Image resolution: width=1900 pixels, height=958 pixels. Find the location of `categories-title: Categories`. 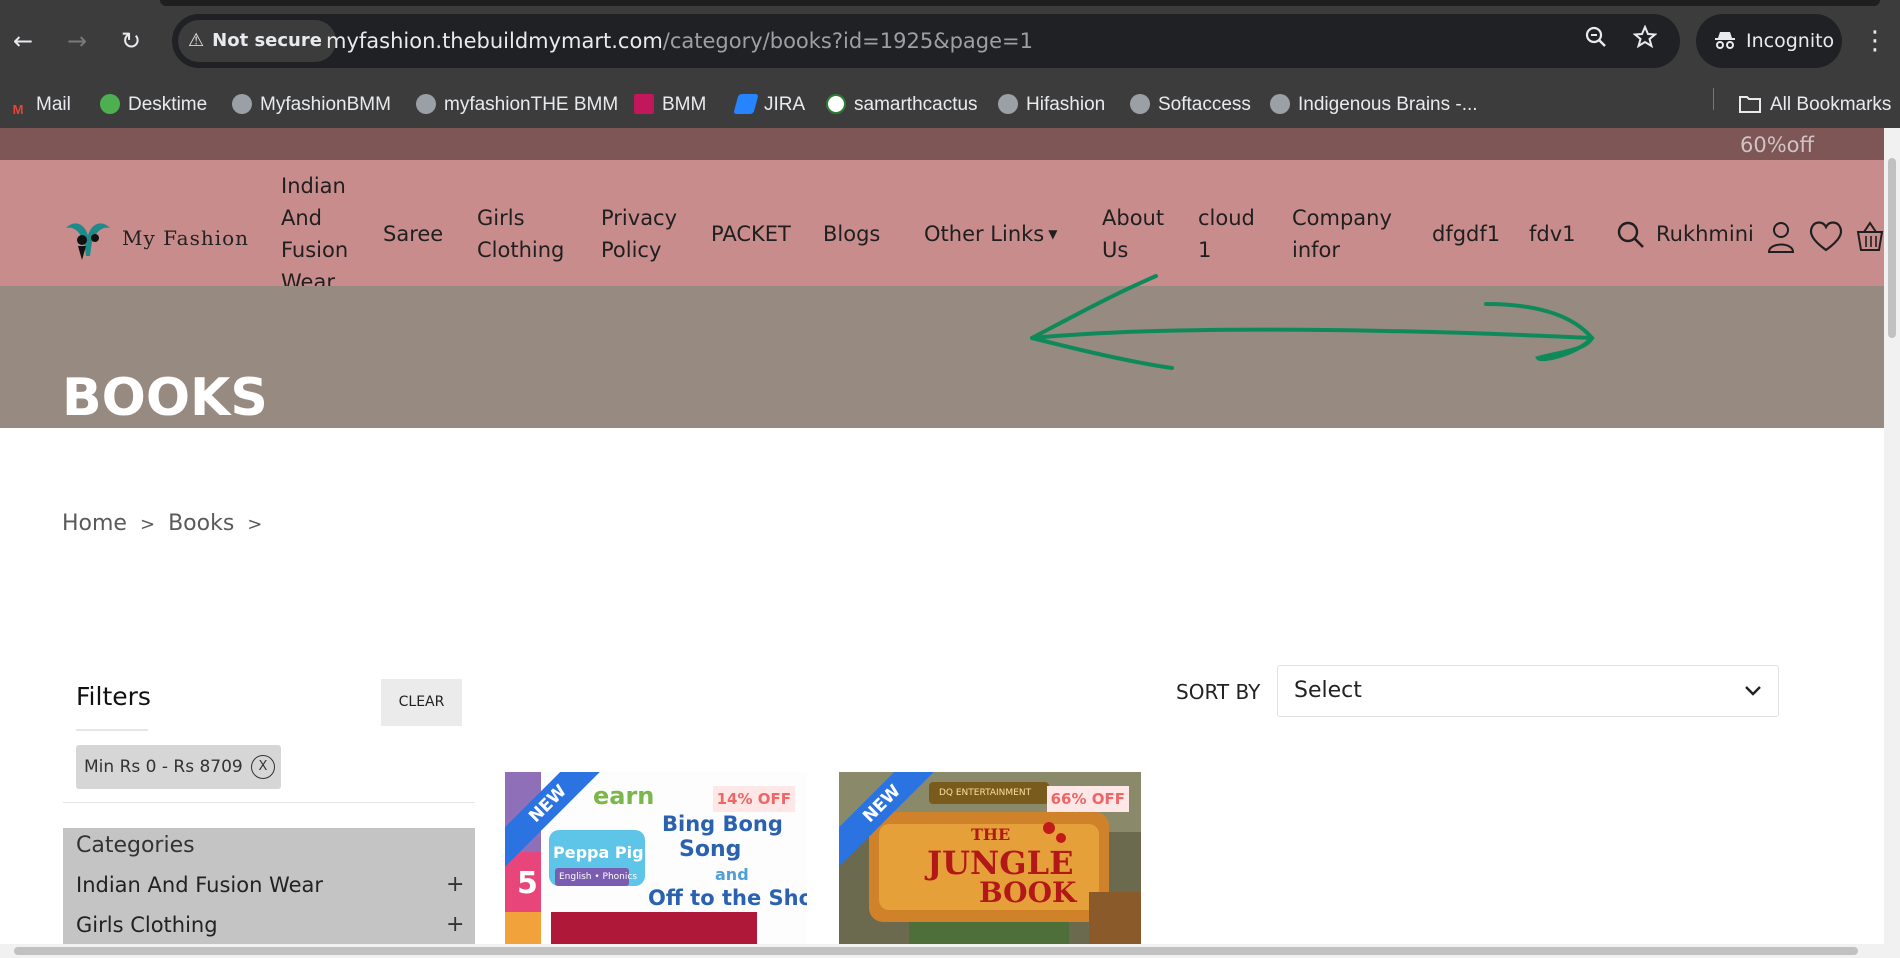

categories-title: Categories is located at coordinates (135, 845).